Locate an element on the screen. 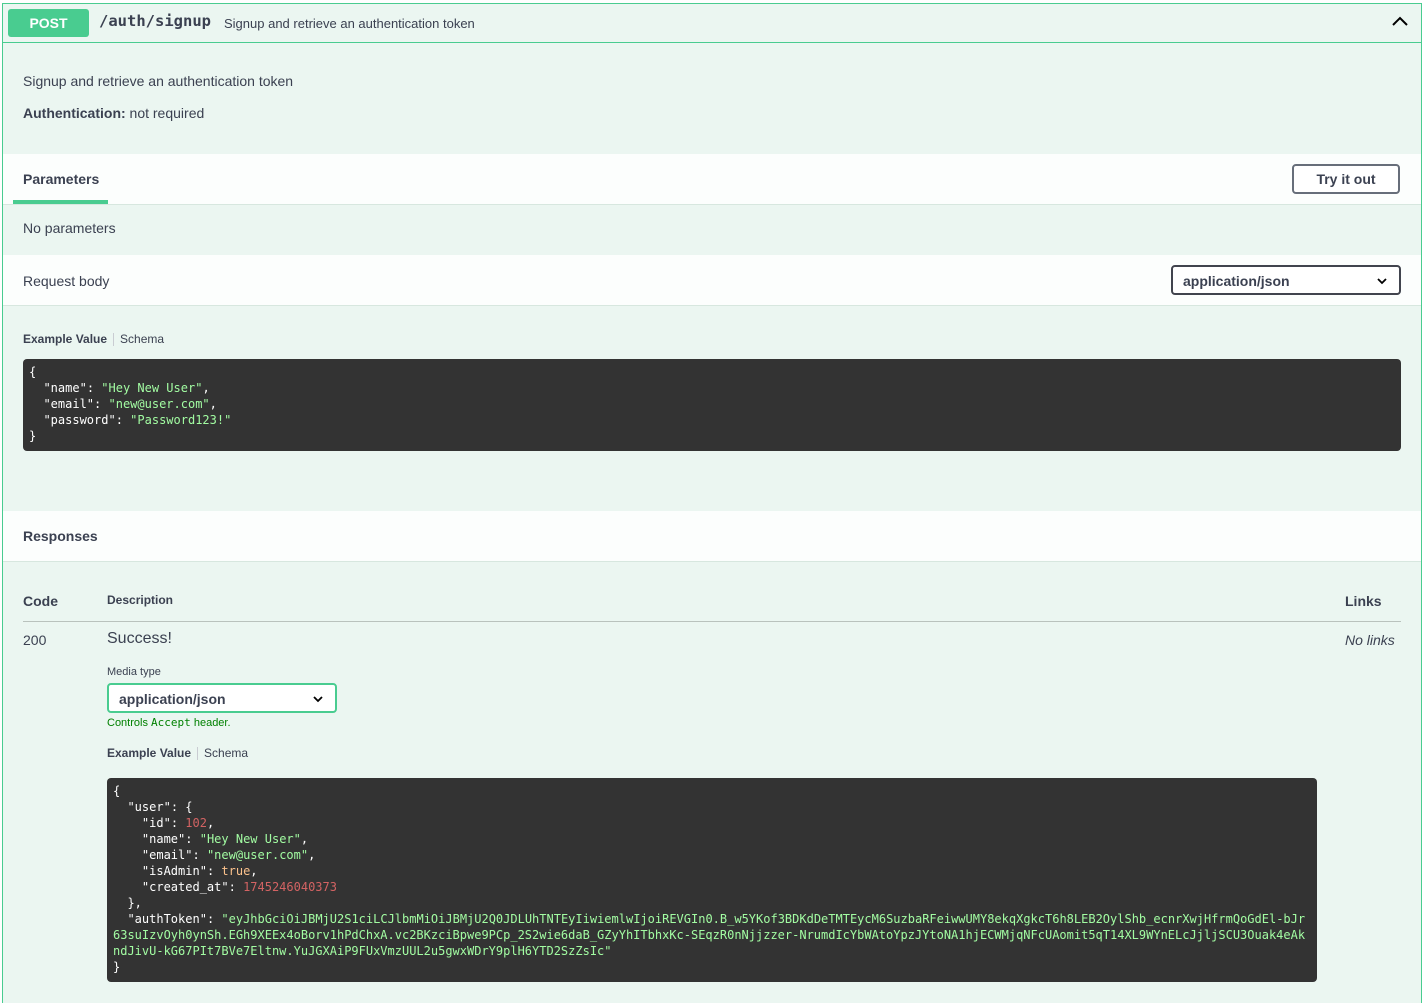 The image size is (1426, 1003). response-links: No links is located at coordinates (1370, 640).